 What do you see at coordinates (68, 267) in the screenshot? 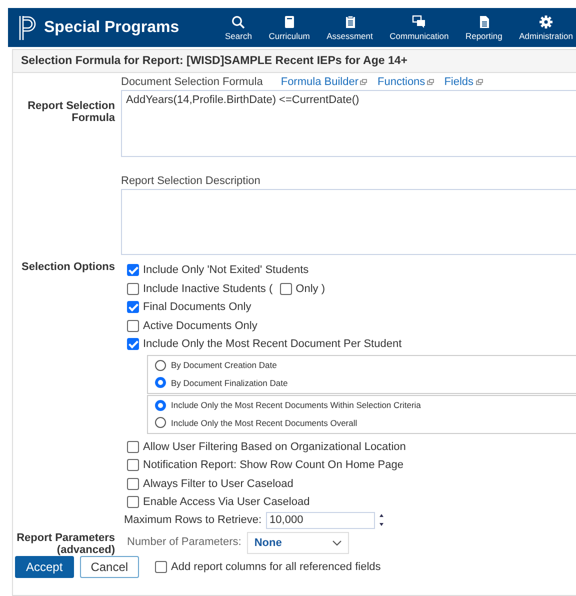
I see `section-label: Selection Options` at bounding box center [68, 267].